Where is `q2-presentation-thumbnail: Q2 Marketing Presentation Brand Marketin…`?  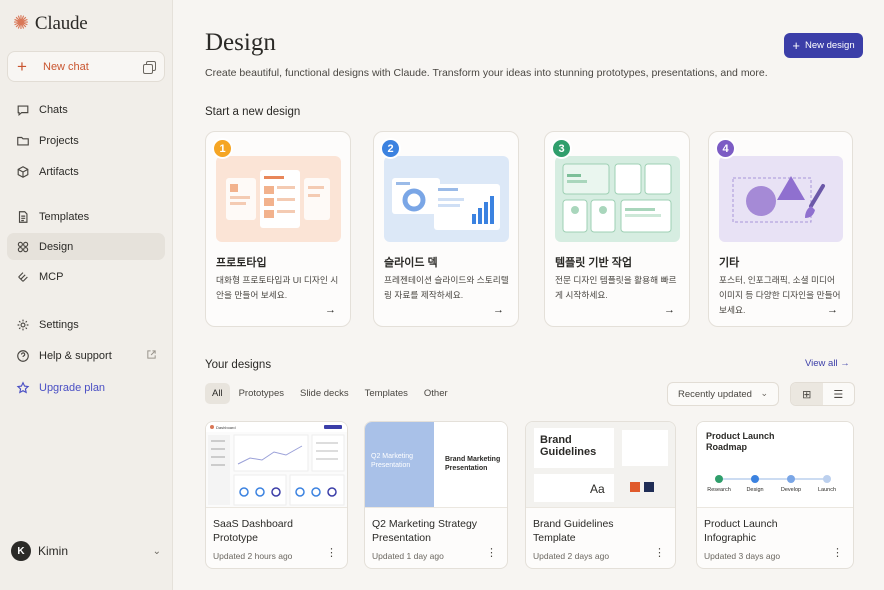
q2-presentation-thumbnail: Q2 Marketing Presentation Brand Marketin… is located at coordinates (436, 465).